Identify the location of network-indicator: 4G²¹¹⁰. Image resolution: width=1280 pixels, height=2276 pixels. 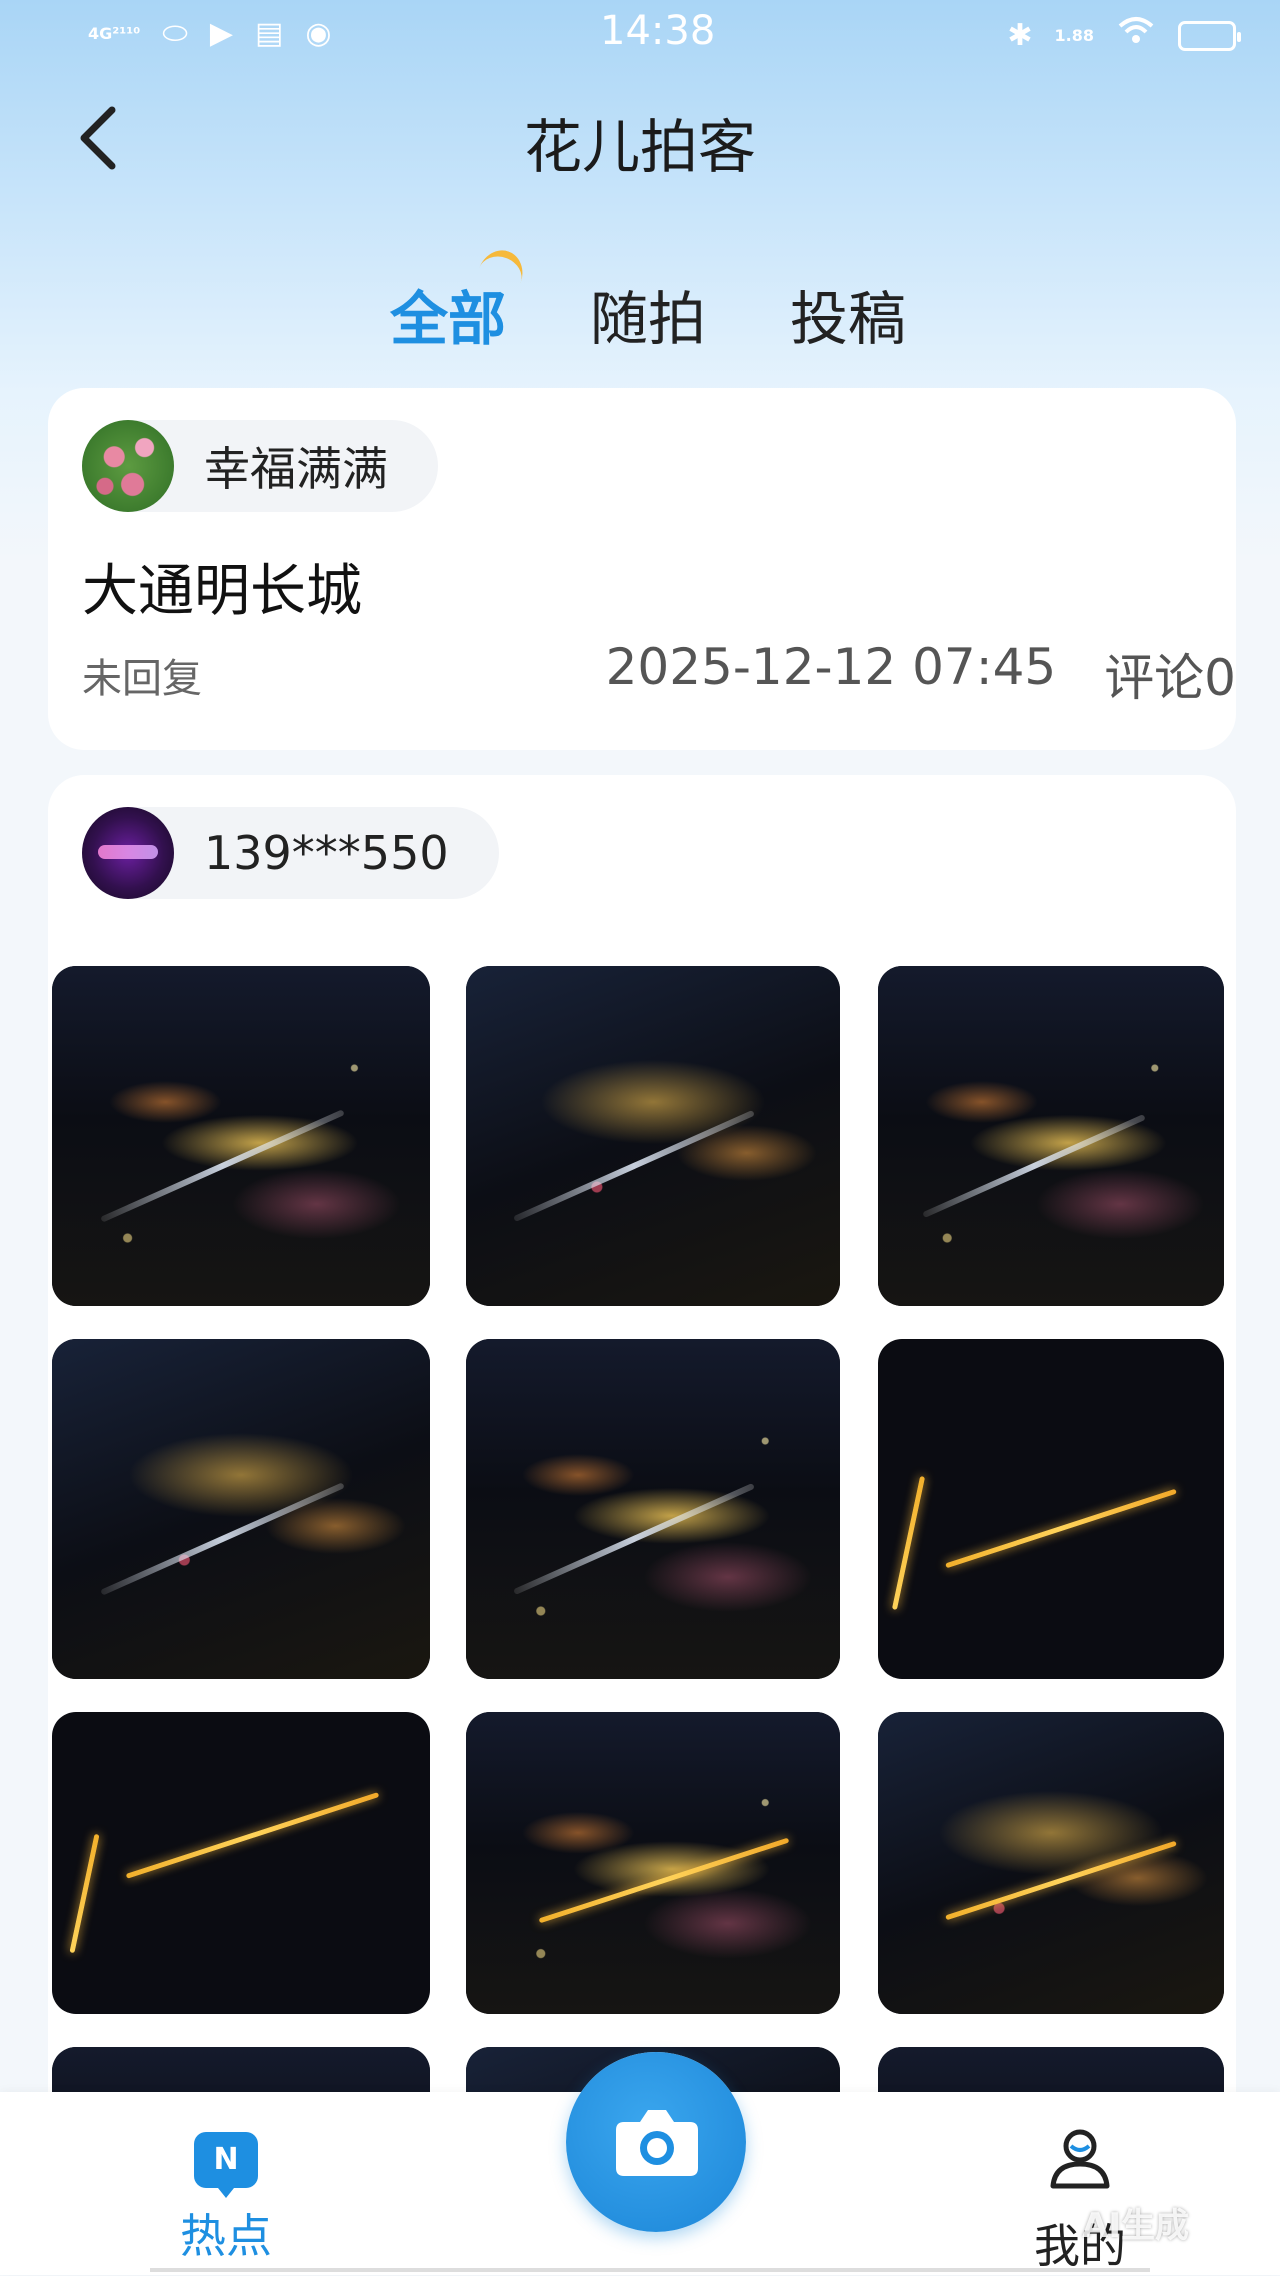
(114, 33).